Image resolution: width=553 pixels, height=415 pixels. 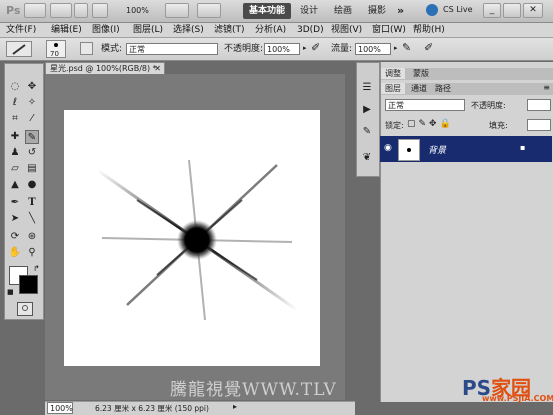 I want to click on healing-brush-tool-icon: ✚, so click(x=15, y=137).